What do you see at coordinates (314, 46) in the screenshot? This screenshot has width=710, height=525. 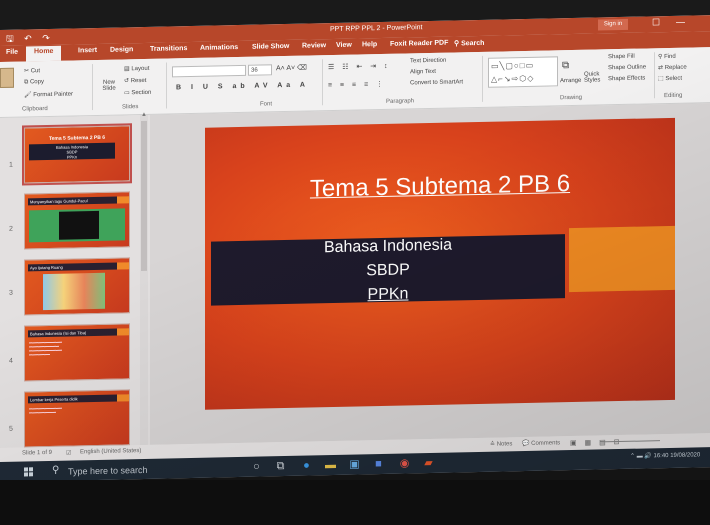 I see `tab-review: Review` at bounding box center [314, 46].